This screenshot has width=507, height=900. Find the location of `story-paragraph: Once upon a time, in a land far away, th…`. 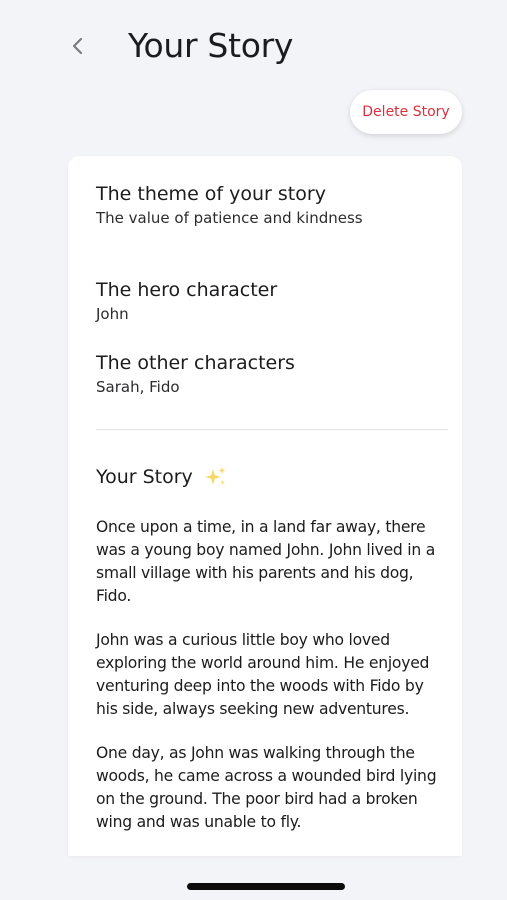

story-paragraph: Once upon a time, in a land far away, th… is located at coordinates (265, 561).